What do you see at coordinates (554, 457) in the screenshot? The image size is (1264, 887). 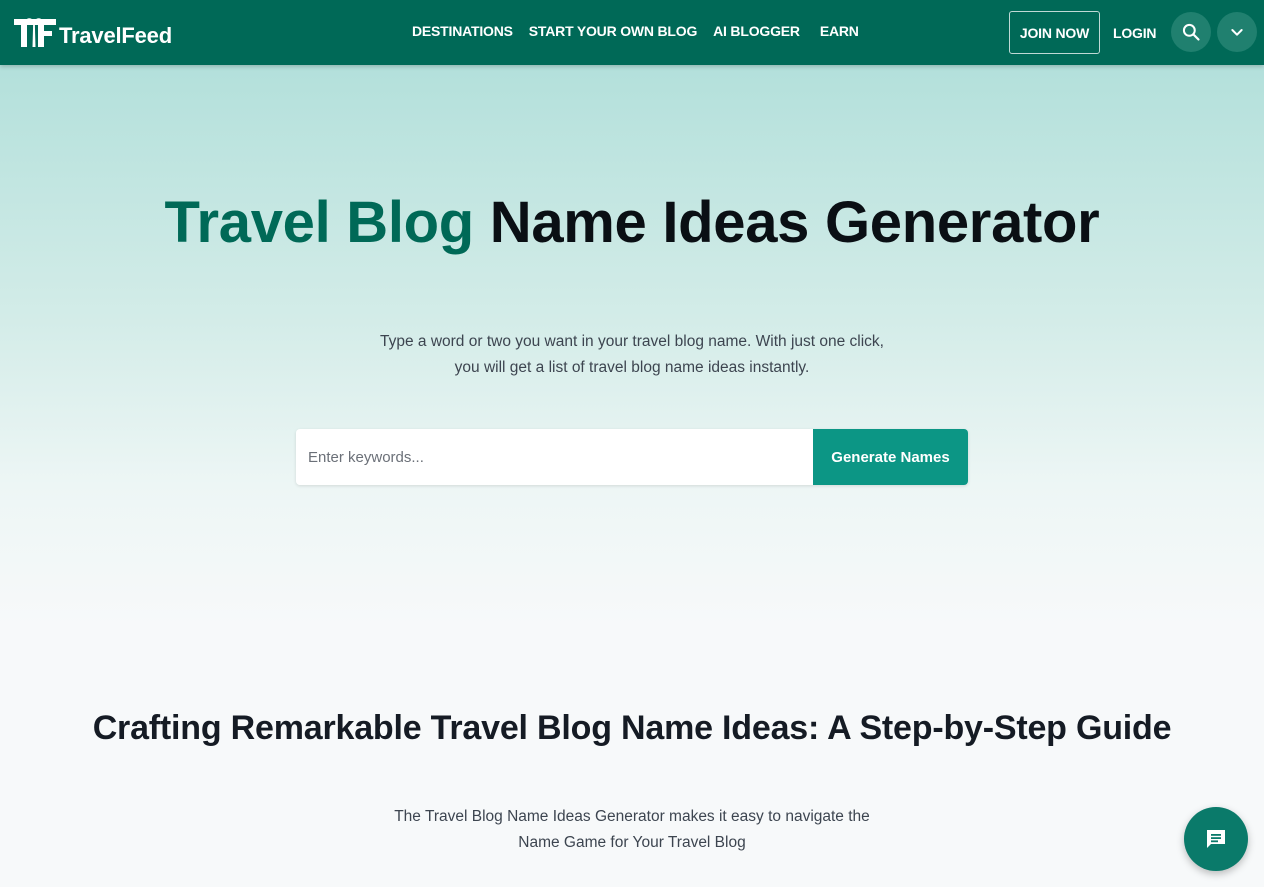 I see `keyword-input` at bounding box center [554, 457].